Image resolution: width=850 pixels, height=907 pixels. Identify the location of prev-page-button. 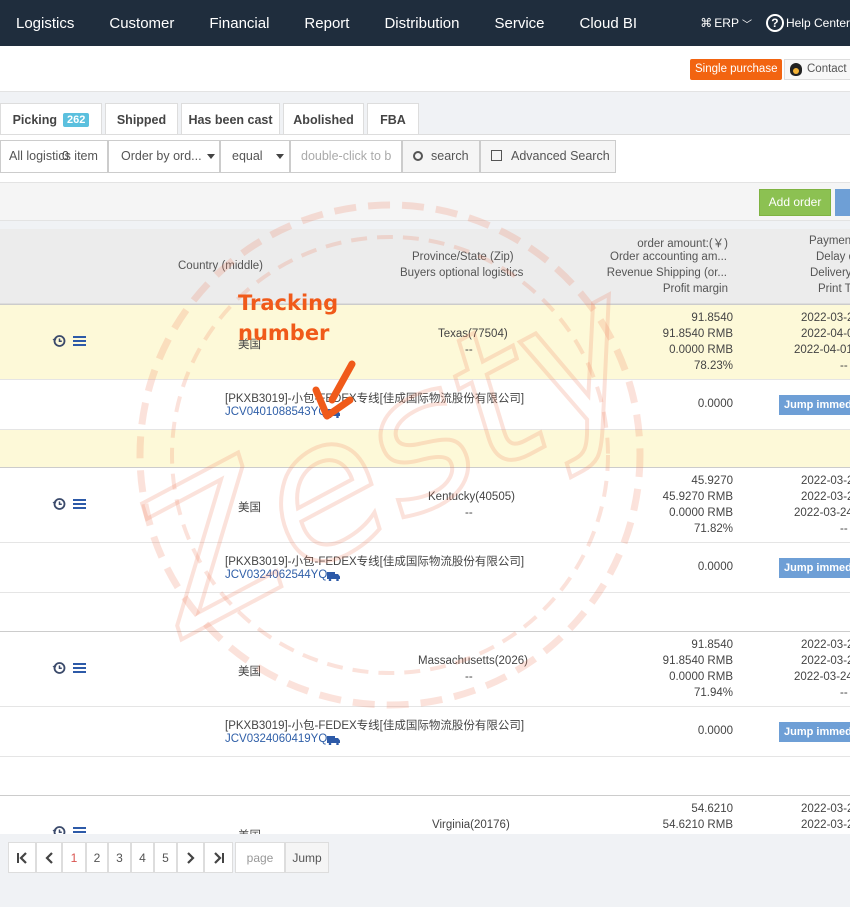
(49, 857).